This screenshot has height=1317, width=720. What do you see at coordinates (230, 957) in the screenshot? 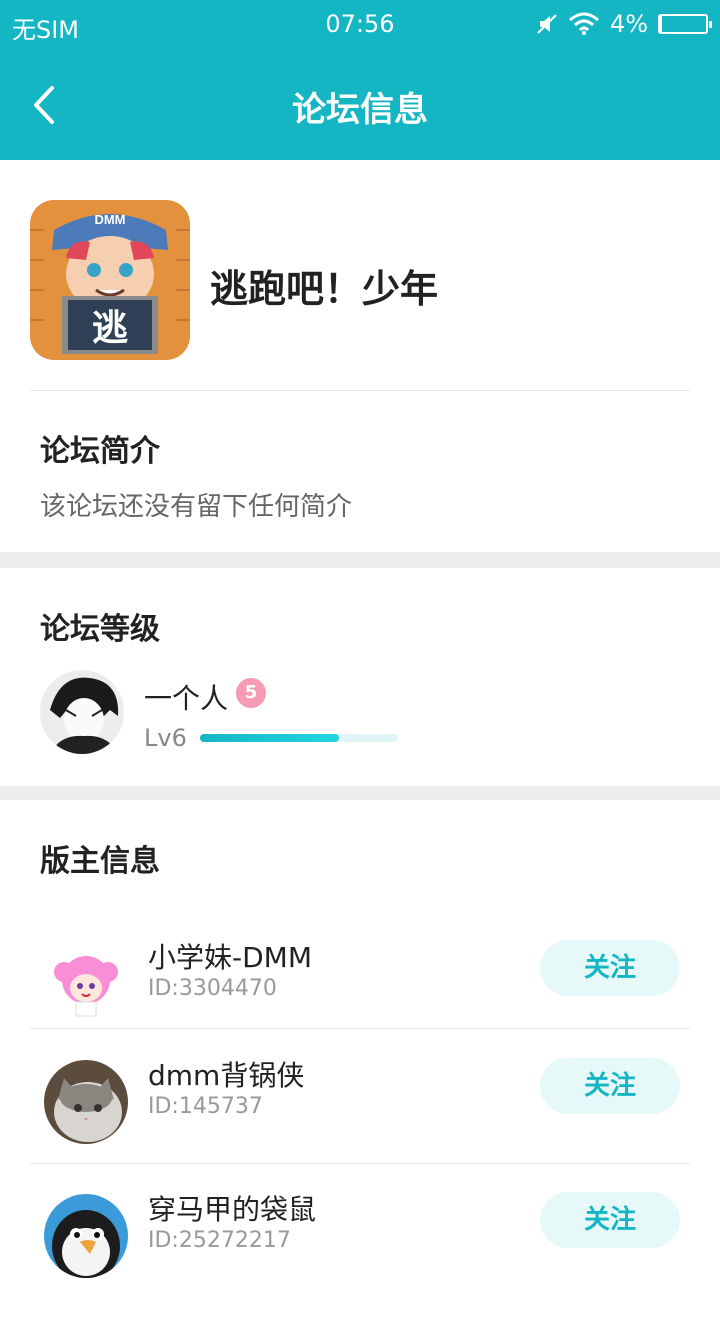
I see `moderator-name: 小学妹-DMM` at bounding box center [230, 957].